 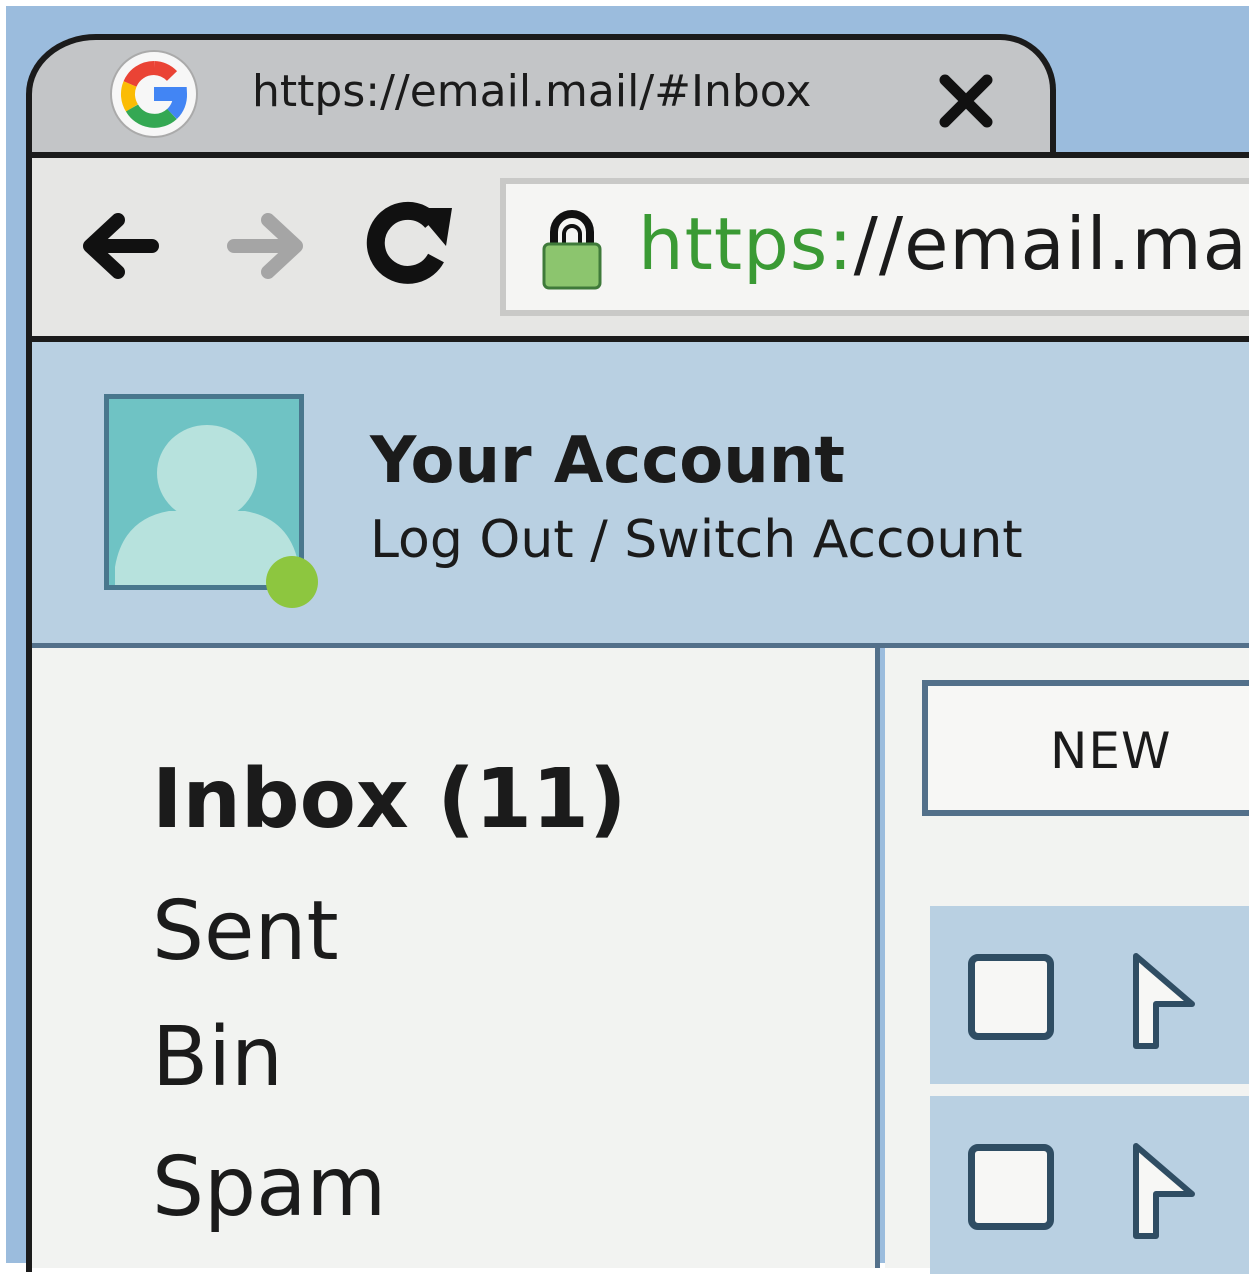 What do you see at coordinates (1110, 751) in the screenshot?
I see `new-button-label: NEW` at bounding box center [1110, 751].